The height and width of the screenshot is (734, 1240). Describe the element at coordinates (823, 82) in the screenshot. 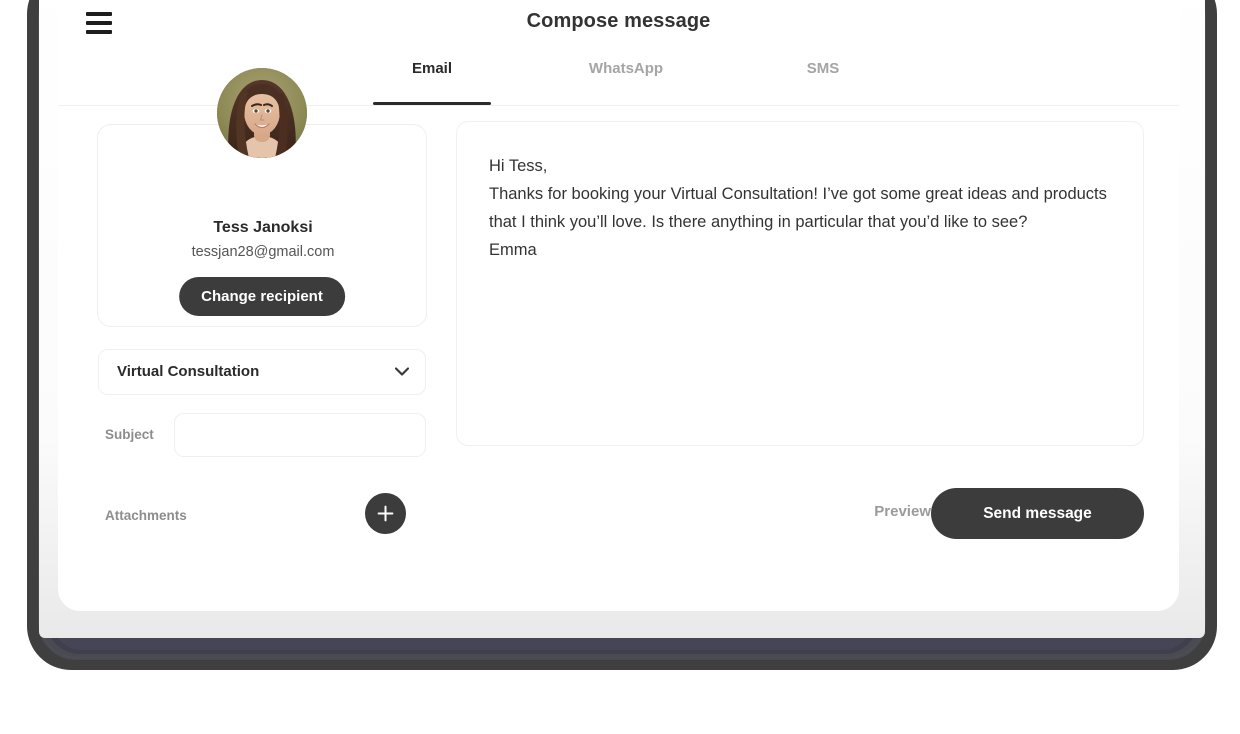

I see `tab-sms: SMS` at that location.